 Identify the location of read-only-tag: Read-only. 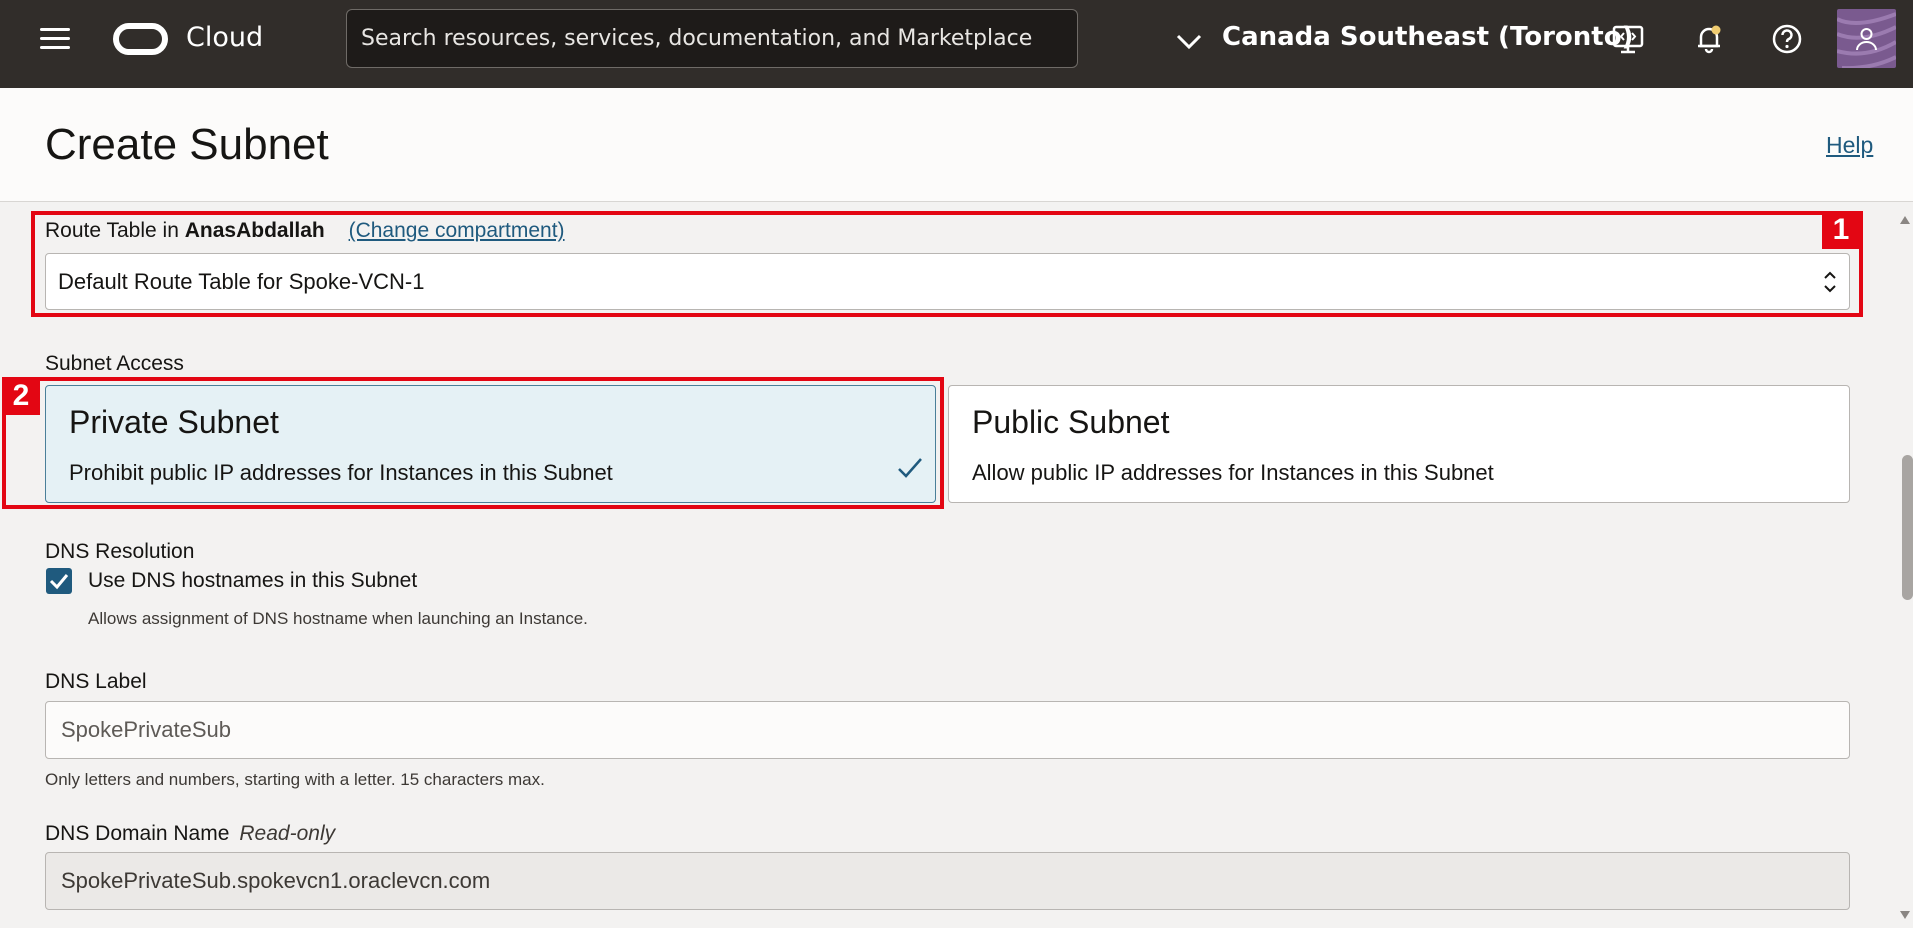
(287, 833).